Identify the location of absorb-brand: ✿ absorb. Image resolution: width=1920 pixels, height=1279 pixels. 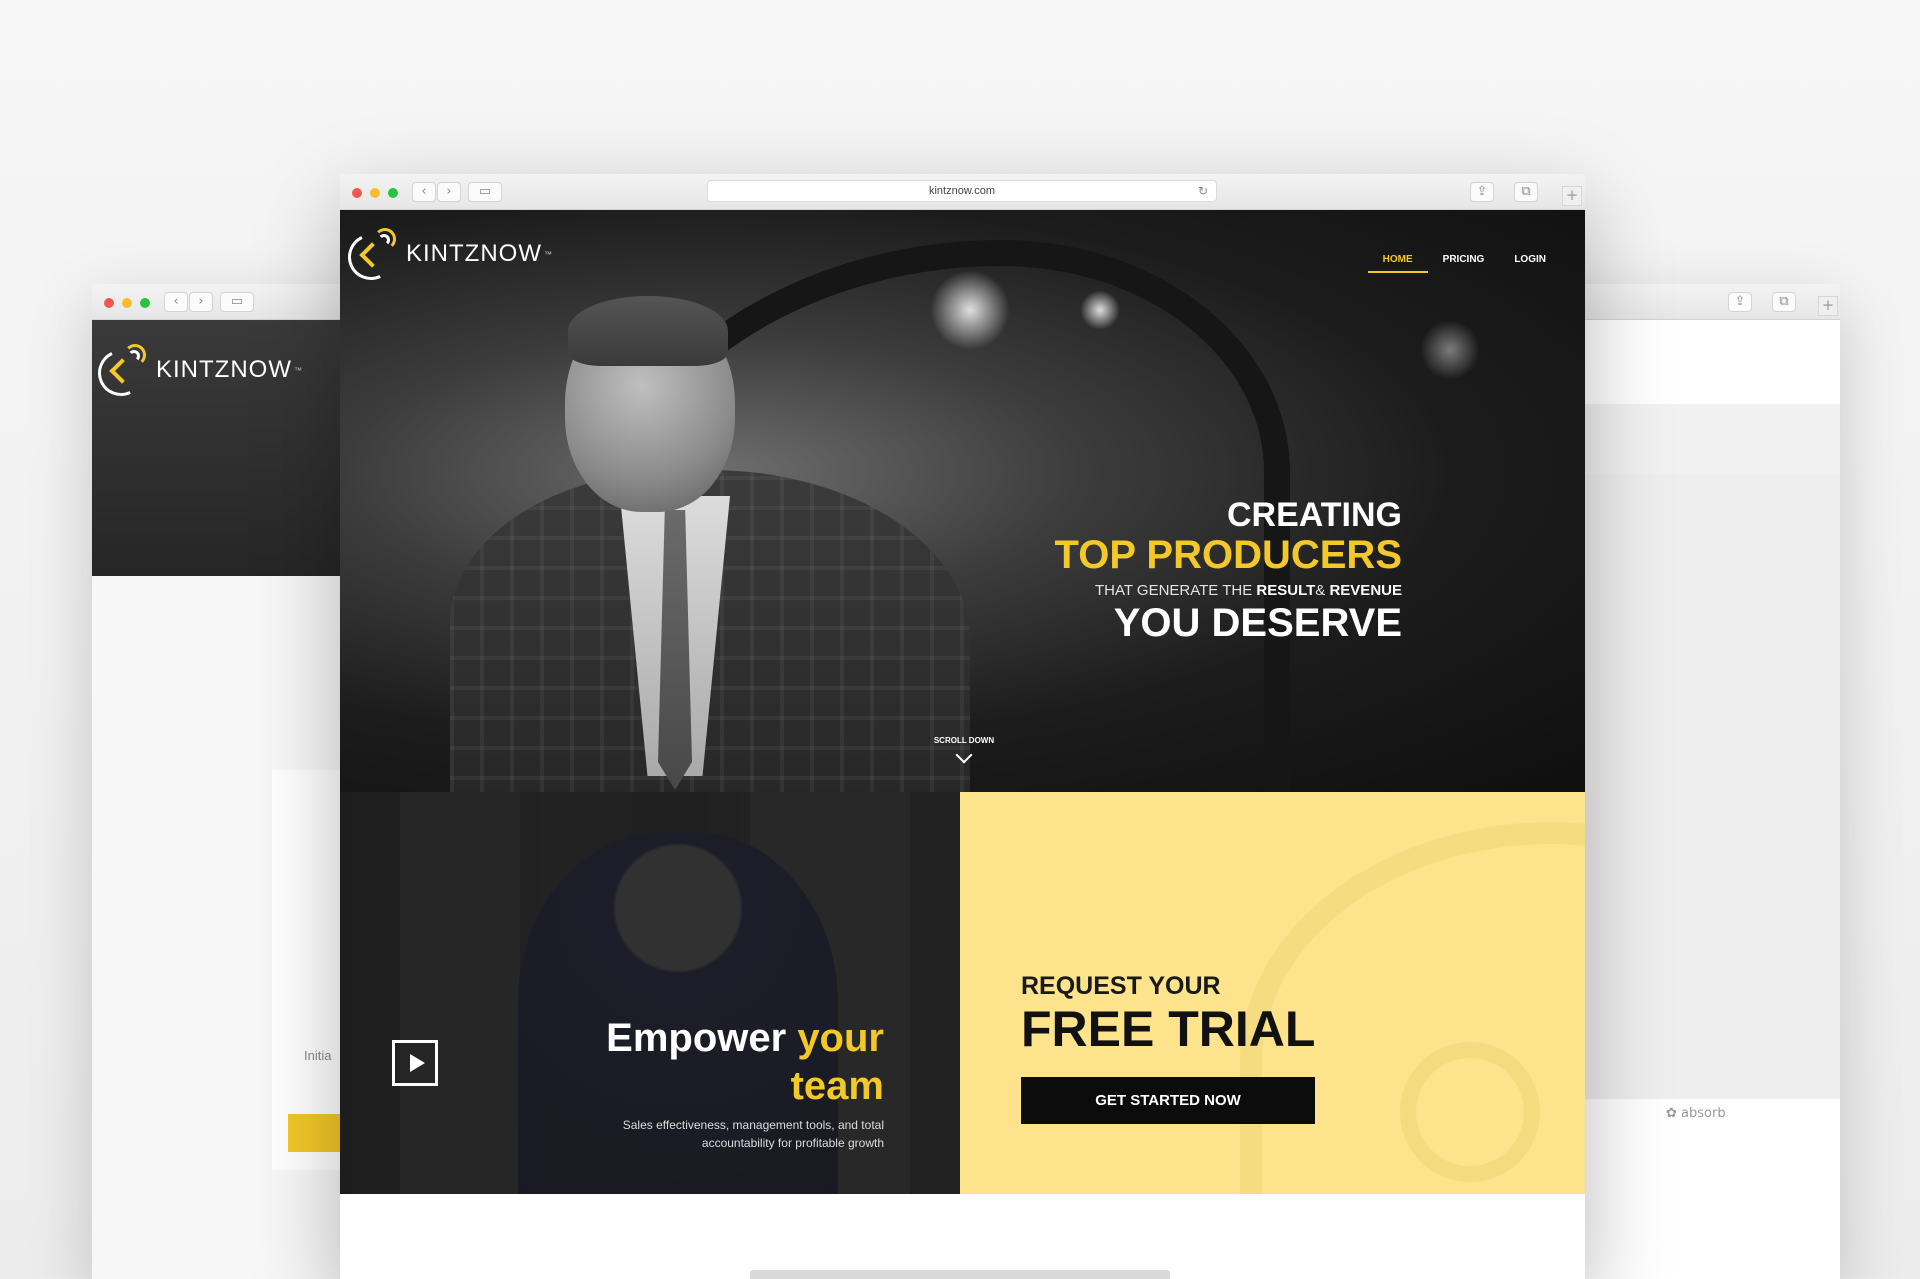
(1696, 1113).